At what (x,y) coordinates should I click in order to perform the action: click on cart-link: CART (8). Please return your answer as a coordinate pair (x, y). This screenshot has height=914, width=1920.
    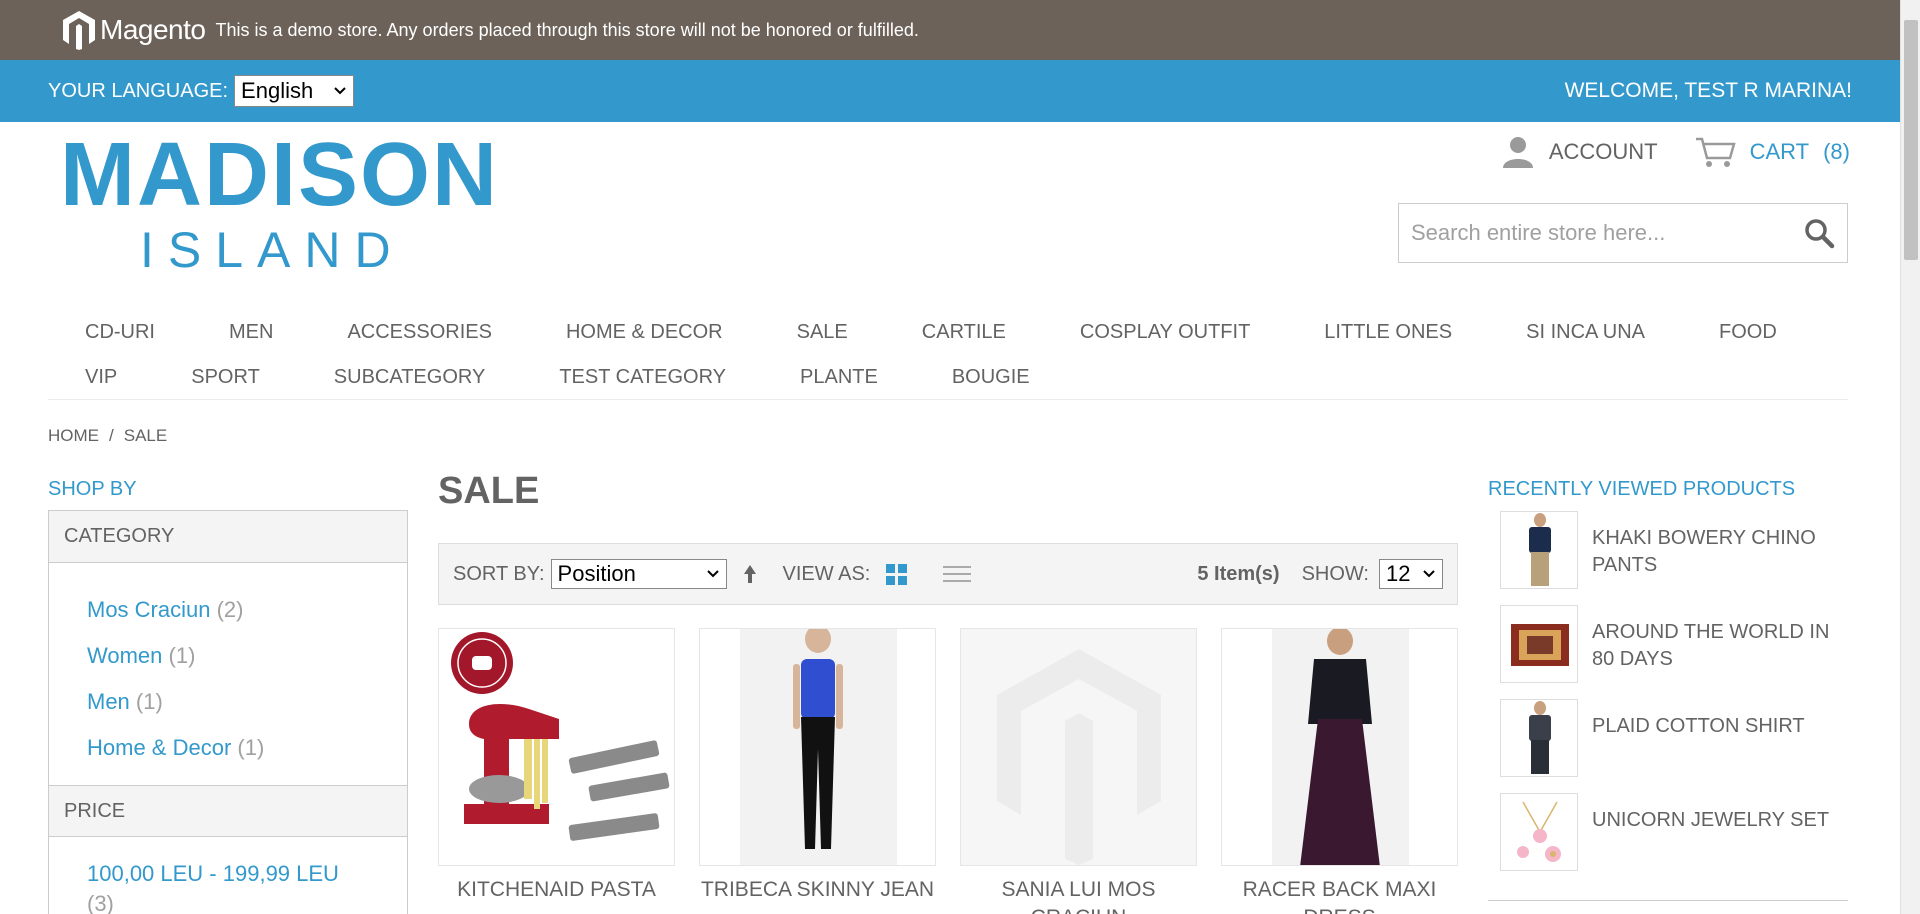
    Looking at the image, I should click on (1772, 152).